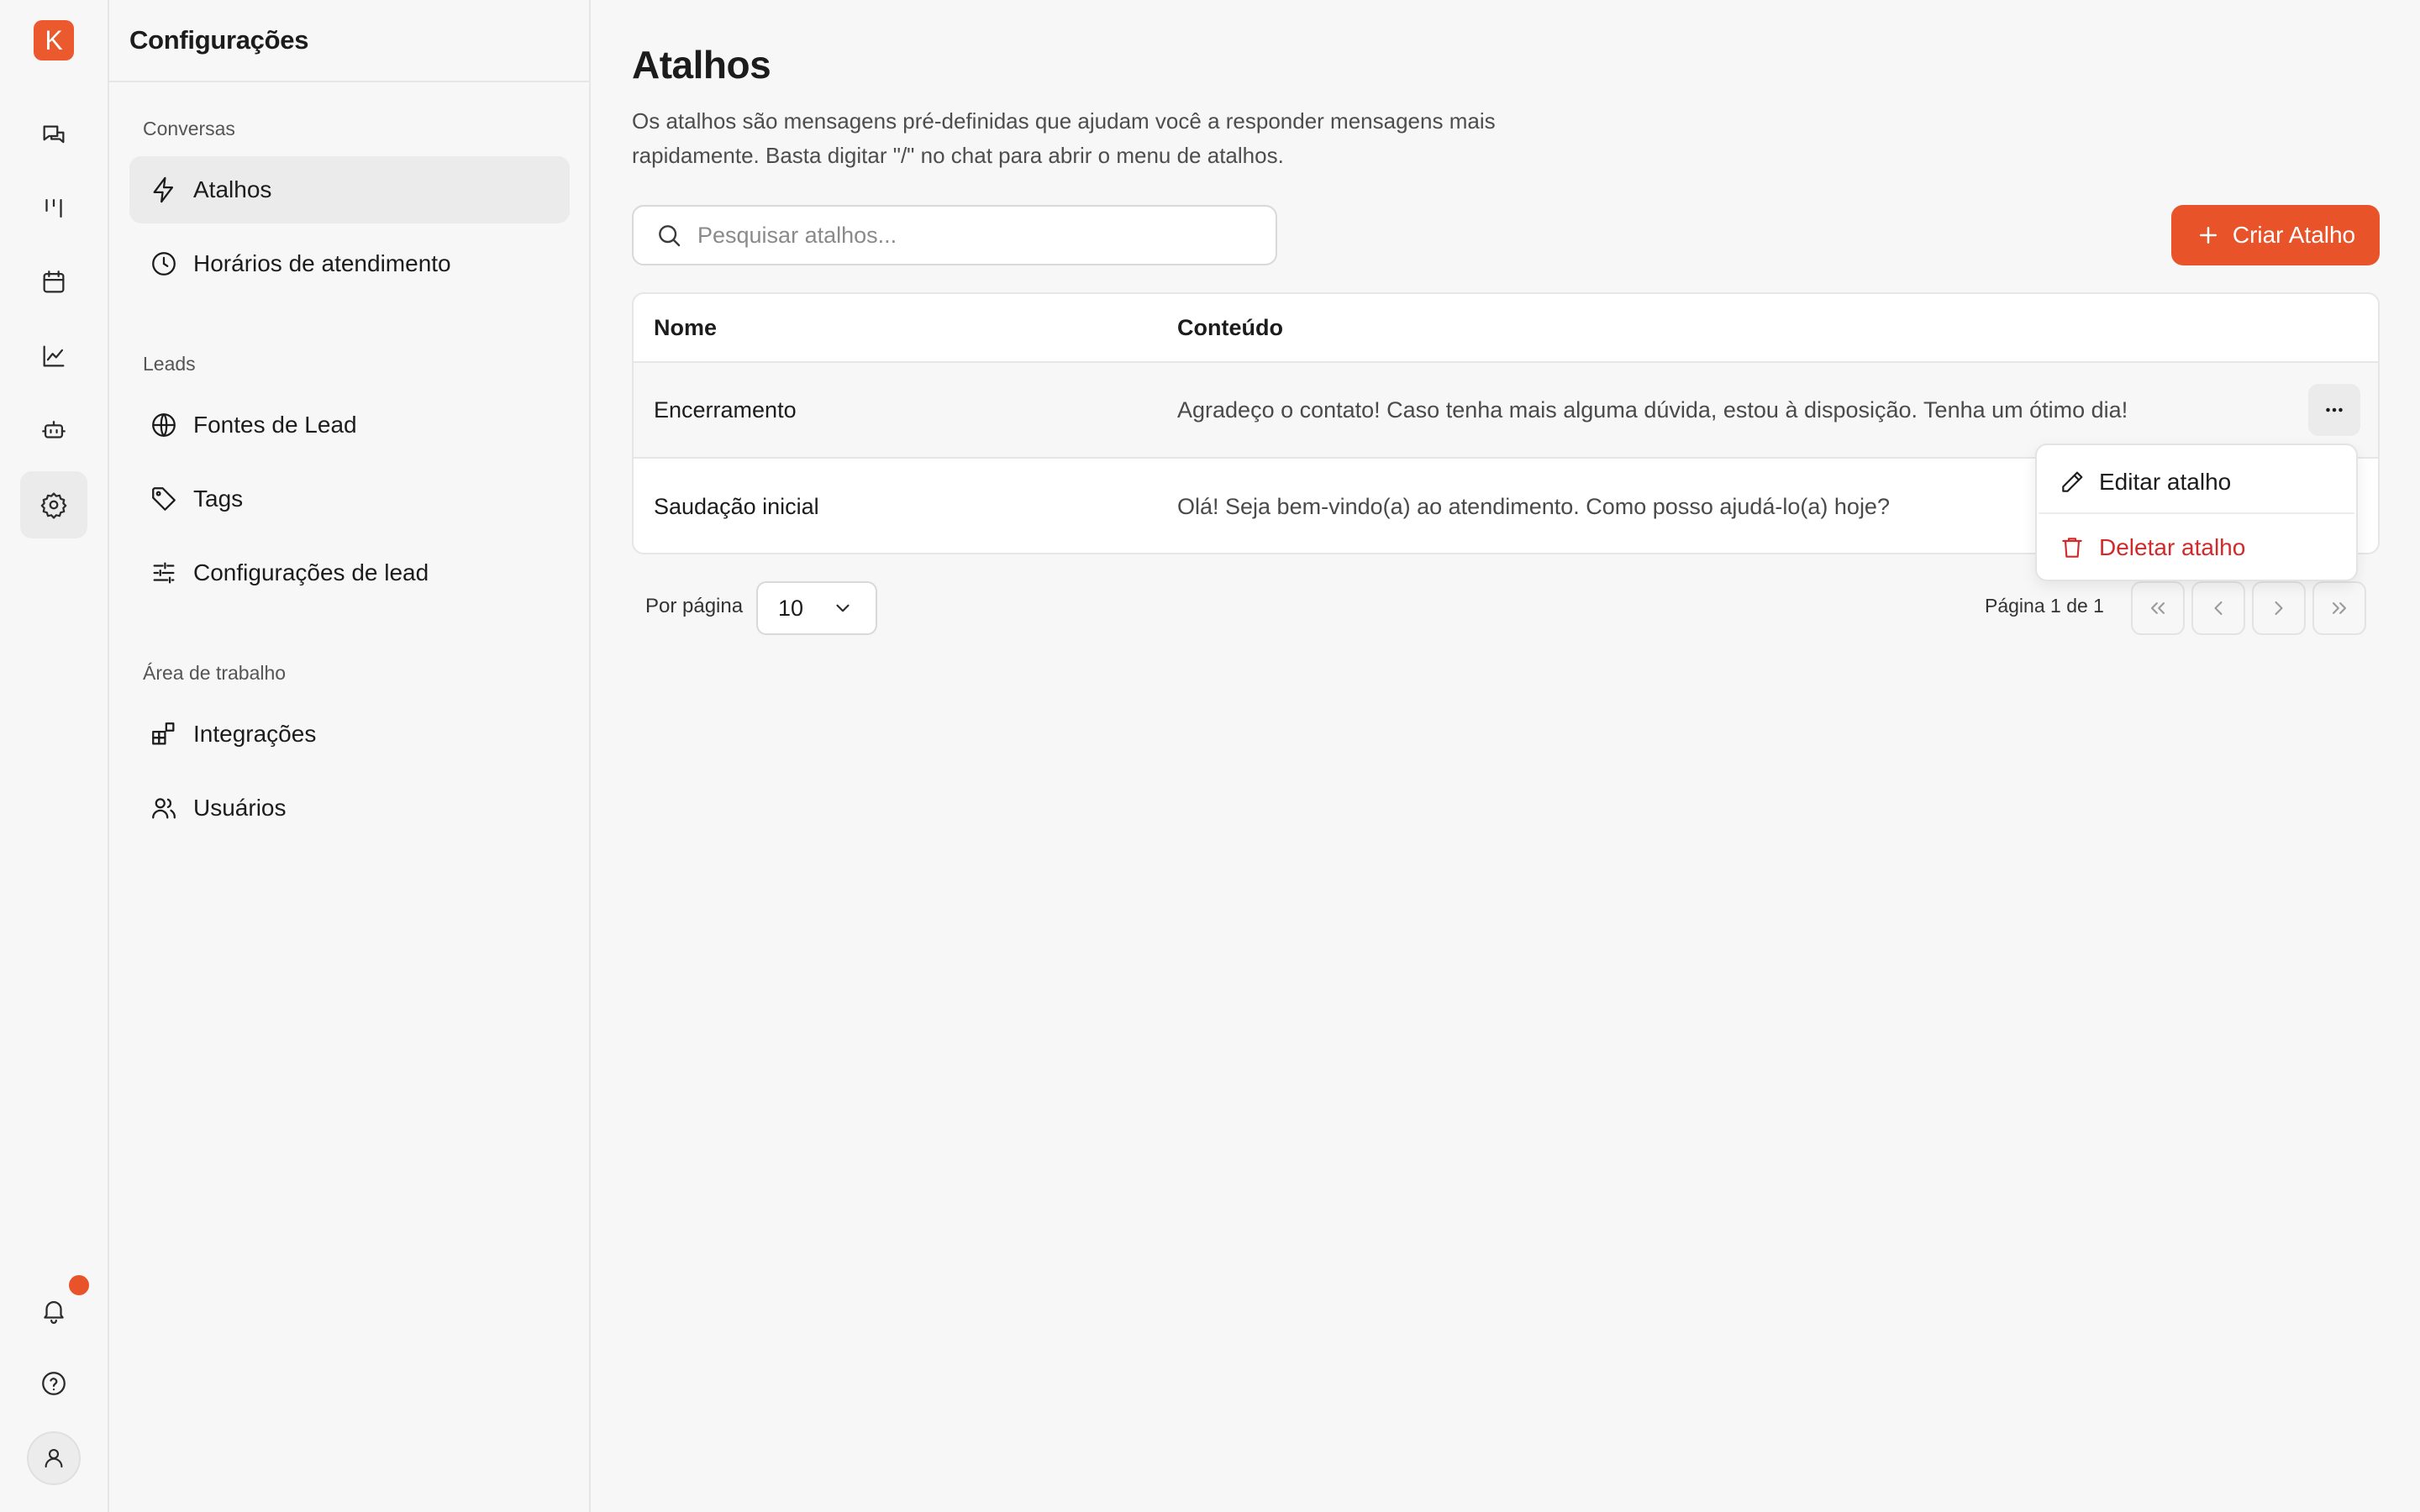 The width and height of the screenshot is (2420, 1512). Describe the element at coordinates (240, 808) in the screenshot. I see `sidebar-item-label: Usuários` at that location.